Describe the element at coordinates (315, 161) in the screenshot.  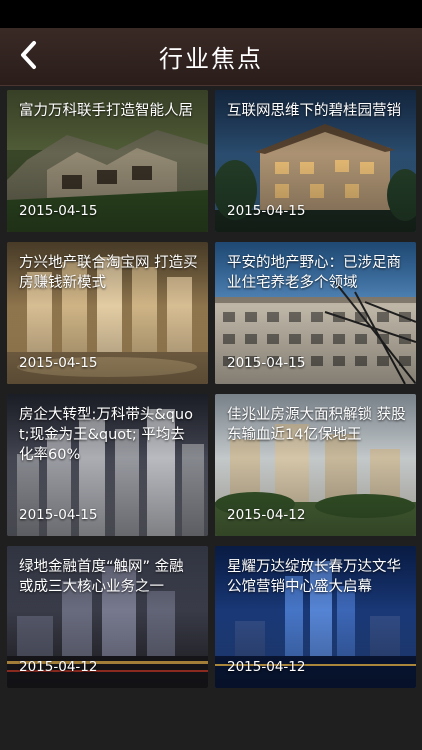
I see `article-card: 互联网思维下的碧桂园营销 2015-04-15` at that location.